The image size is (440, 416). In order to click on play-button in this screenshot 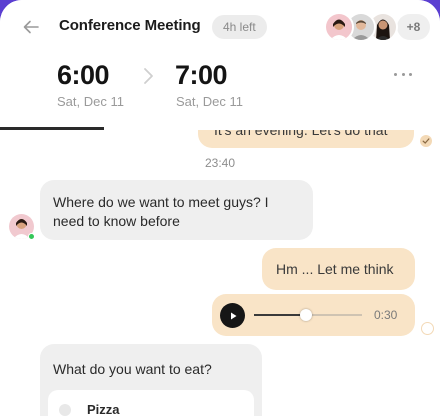, I will do `click(232, 315)`.